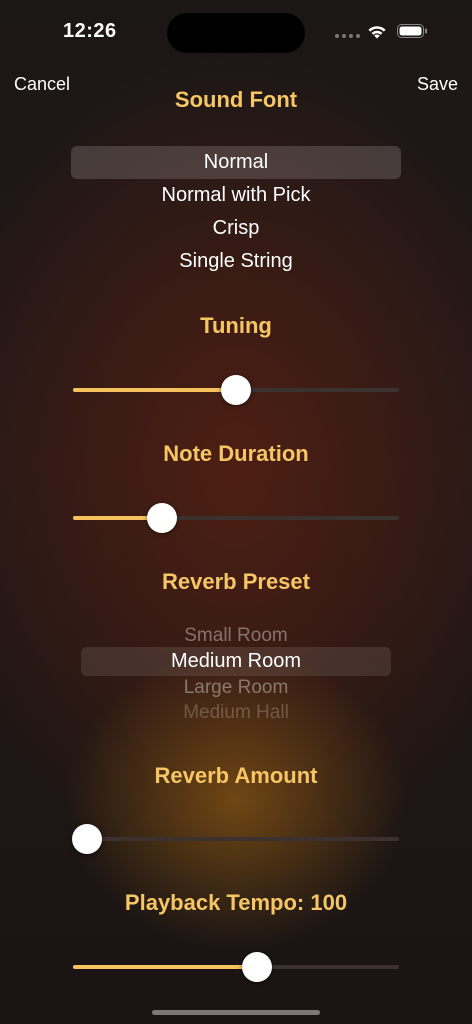 The width and height of the screenshot is (472, 1024). What do you see at coordinates (236, 518) in the screenshot?
I see `note-duration-slider` at bounding box center [236, 518].